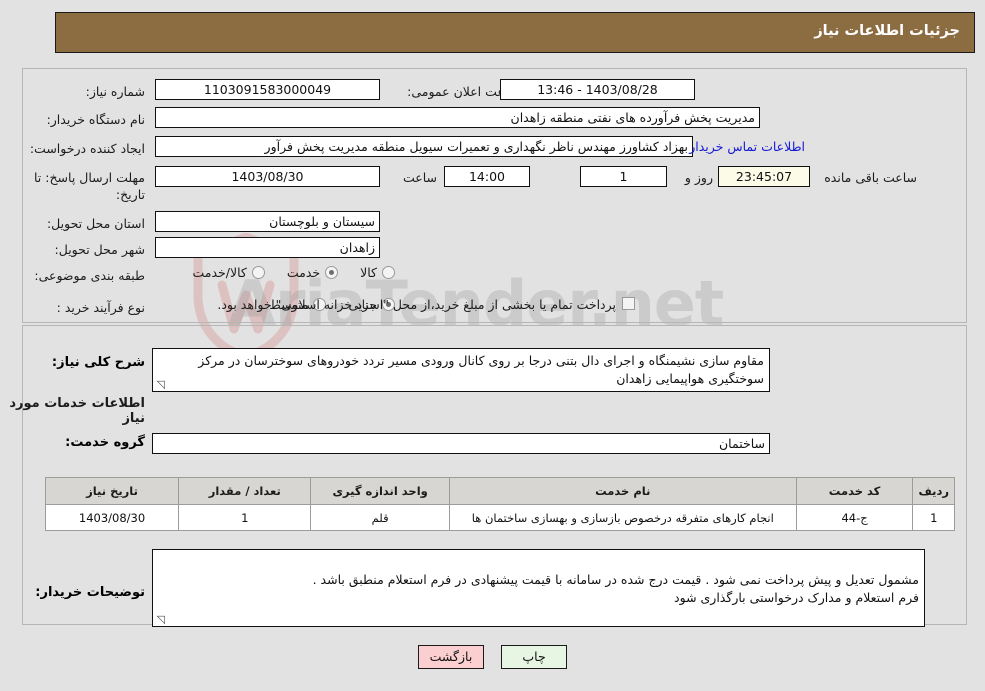 The image size is (985, 691). Describe the element at coordinates (95, 223) in the screenshot. I see `province-label: استان محل تحویل:` at that location.